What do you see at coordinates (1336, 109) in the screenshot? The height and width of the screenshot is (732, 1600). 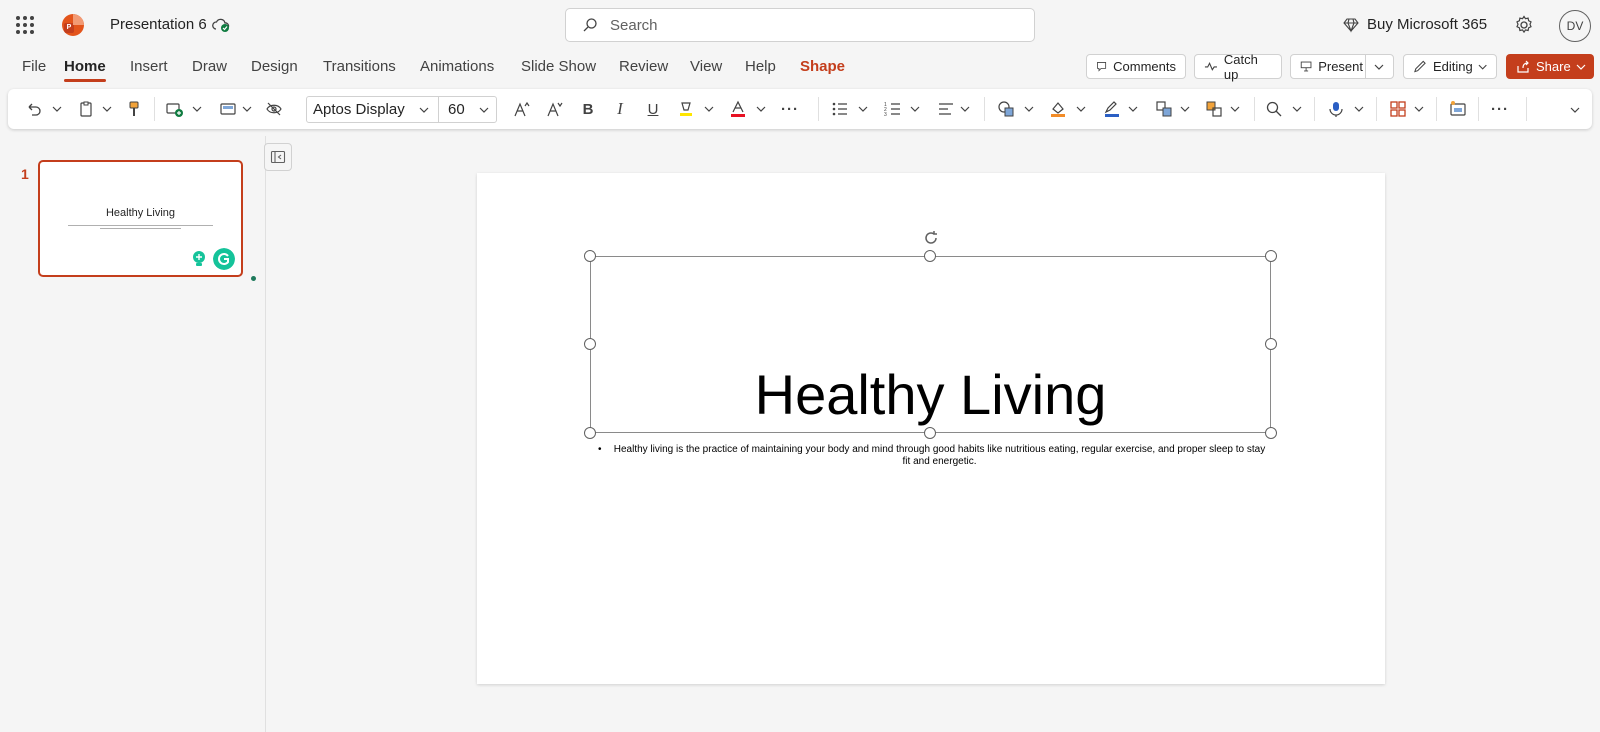 I see `dictate-microphone-icon` at bounding box center [1336, 109].